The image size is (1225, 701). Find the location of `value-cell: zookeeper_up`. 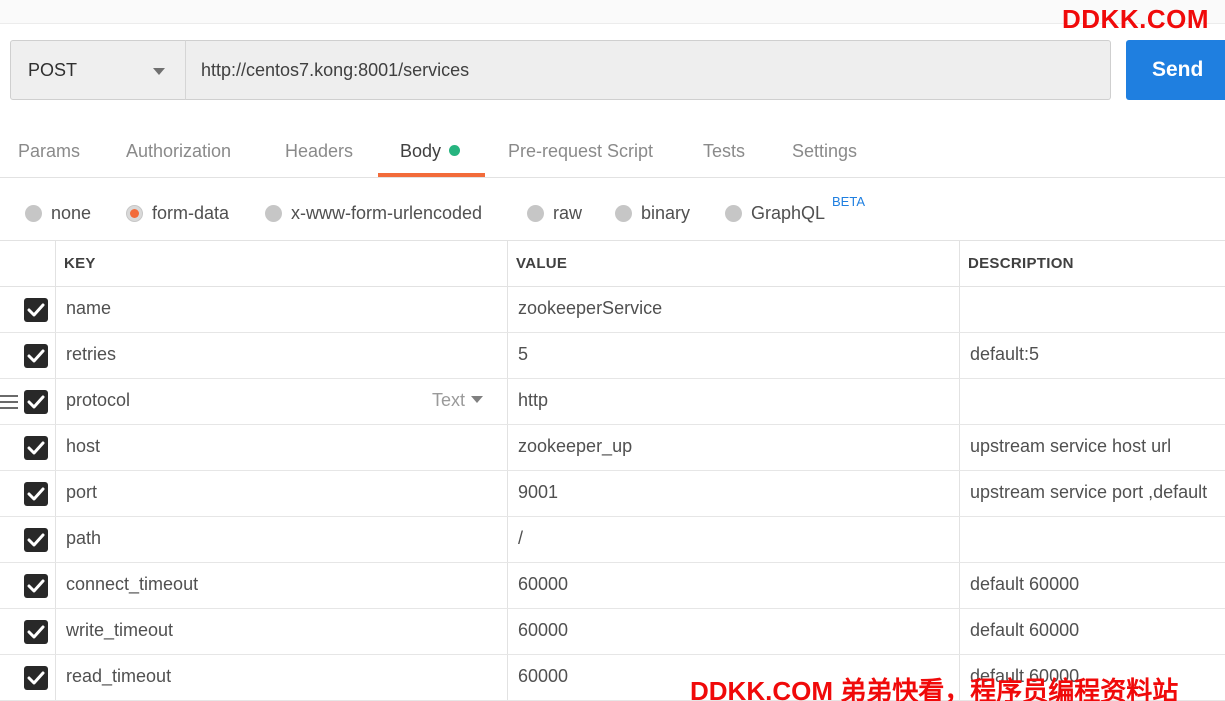

value-cell: zookeeper_up is located at coordinates (733, 448).